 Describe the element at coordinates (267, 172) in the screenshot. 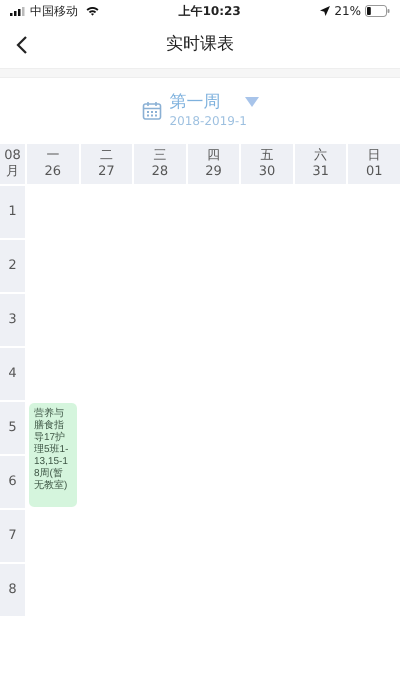

I see `date-label: 30` at that location.